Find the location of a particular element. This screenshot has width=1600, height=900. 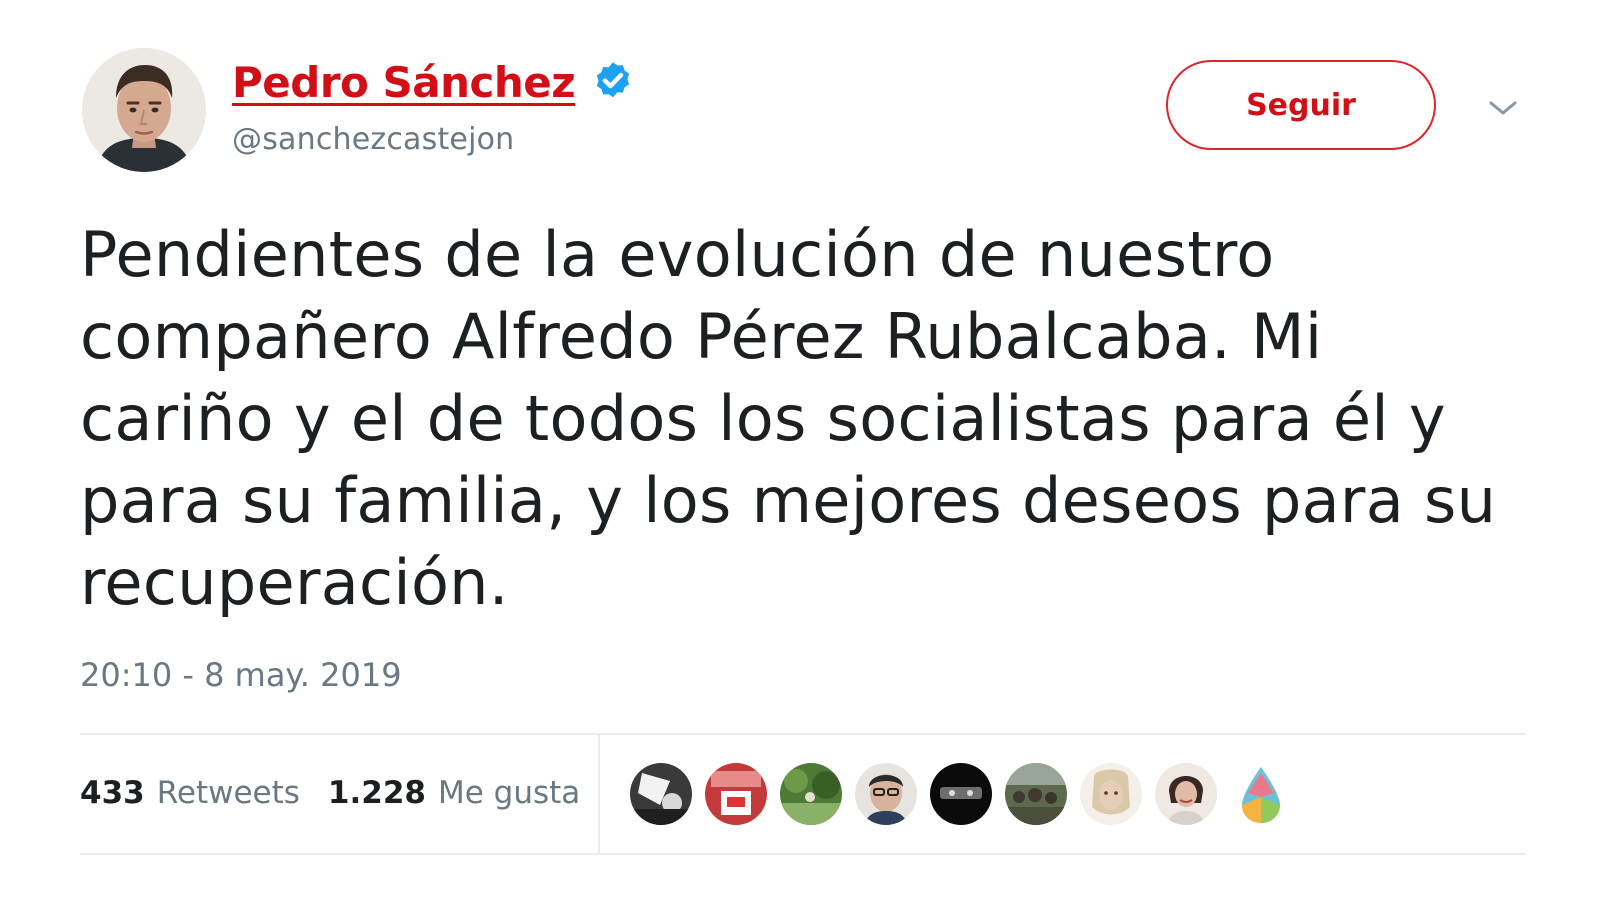

liker-avatar-1-icon is located at coordinates (661, 794).